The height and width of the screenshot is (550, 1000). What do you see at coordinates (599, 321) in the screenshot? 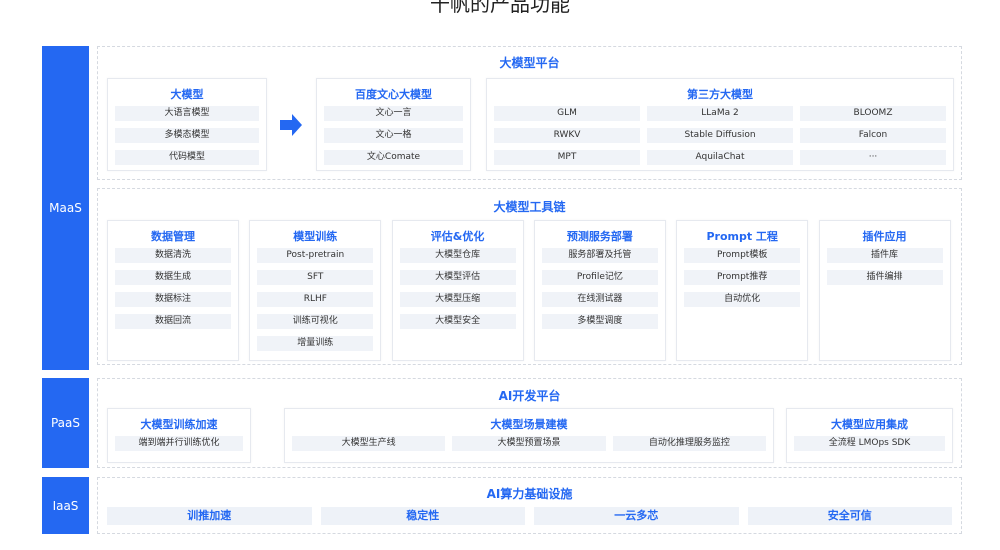
I see `list-item: 多模型调度` at bounding box center [599, 321].